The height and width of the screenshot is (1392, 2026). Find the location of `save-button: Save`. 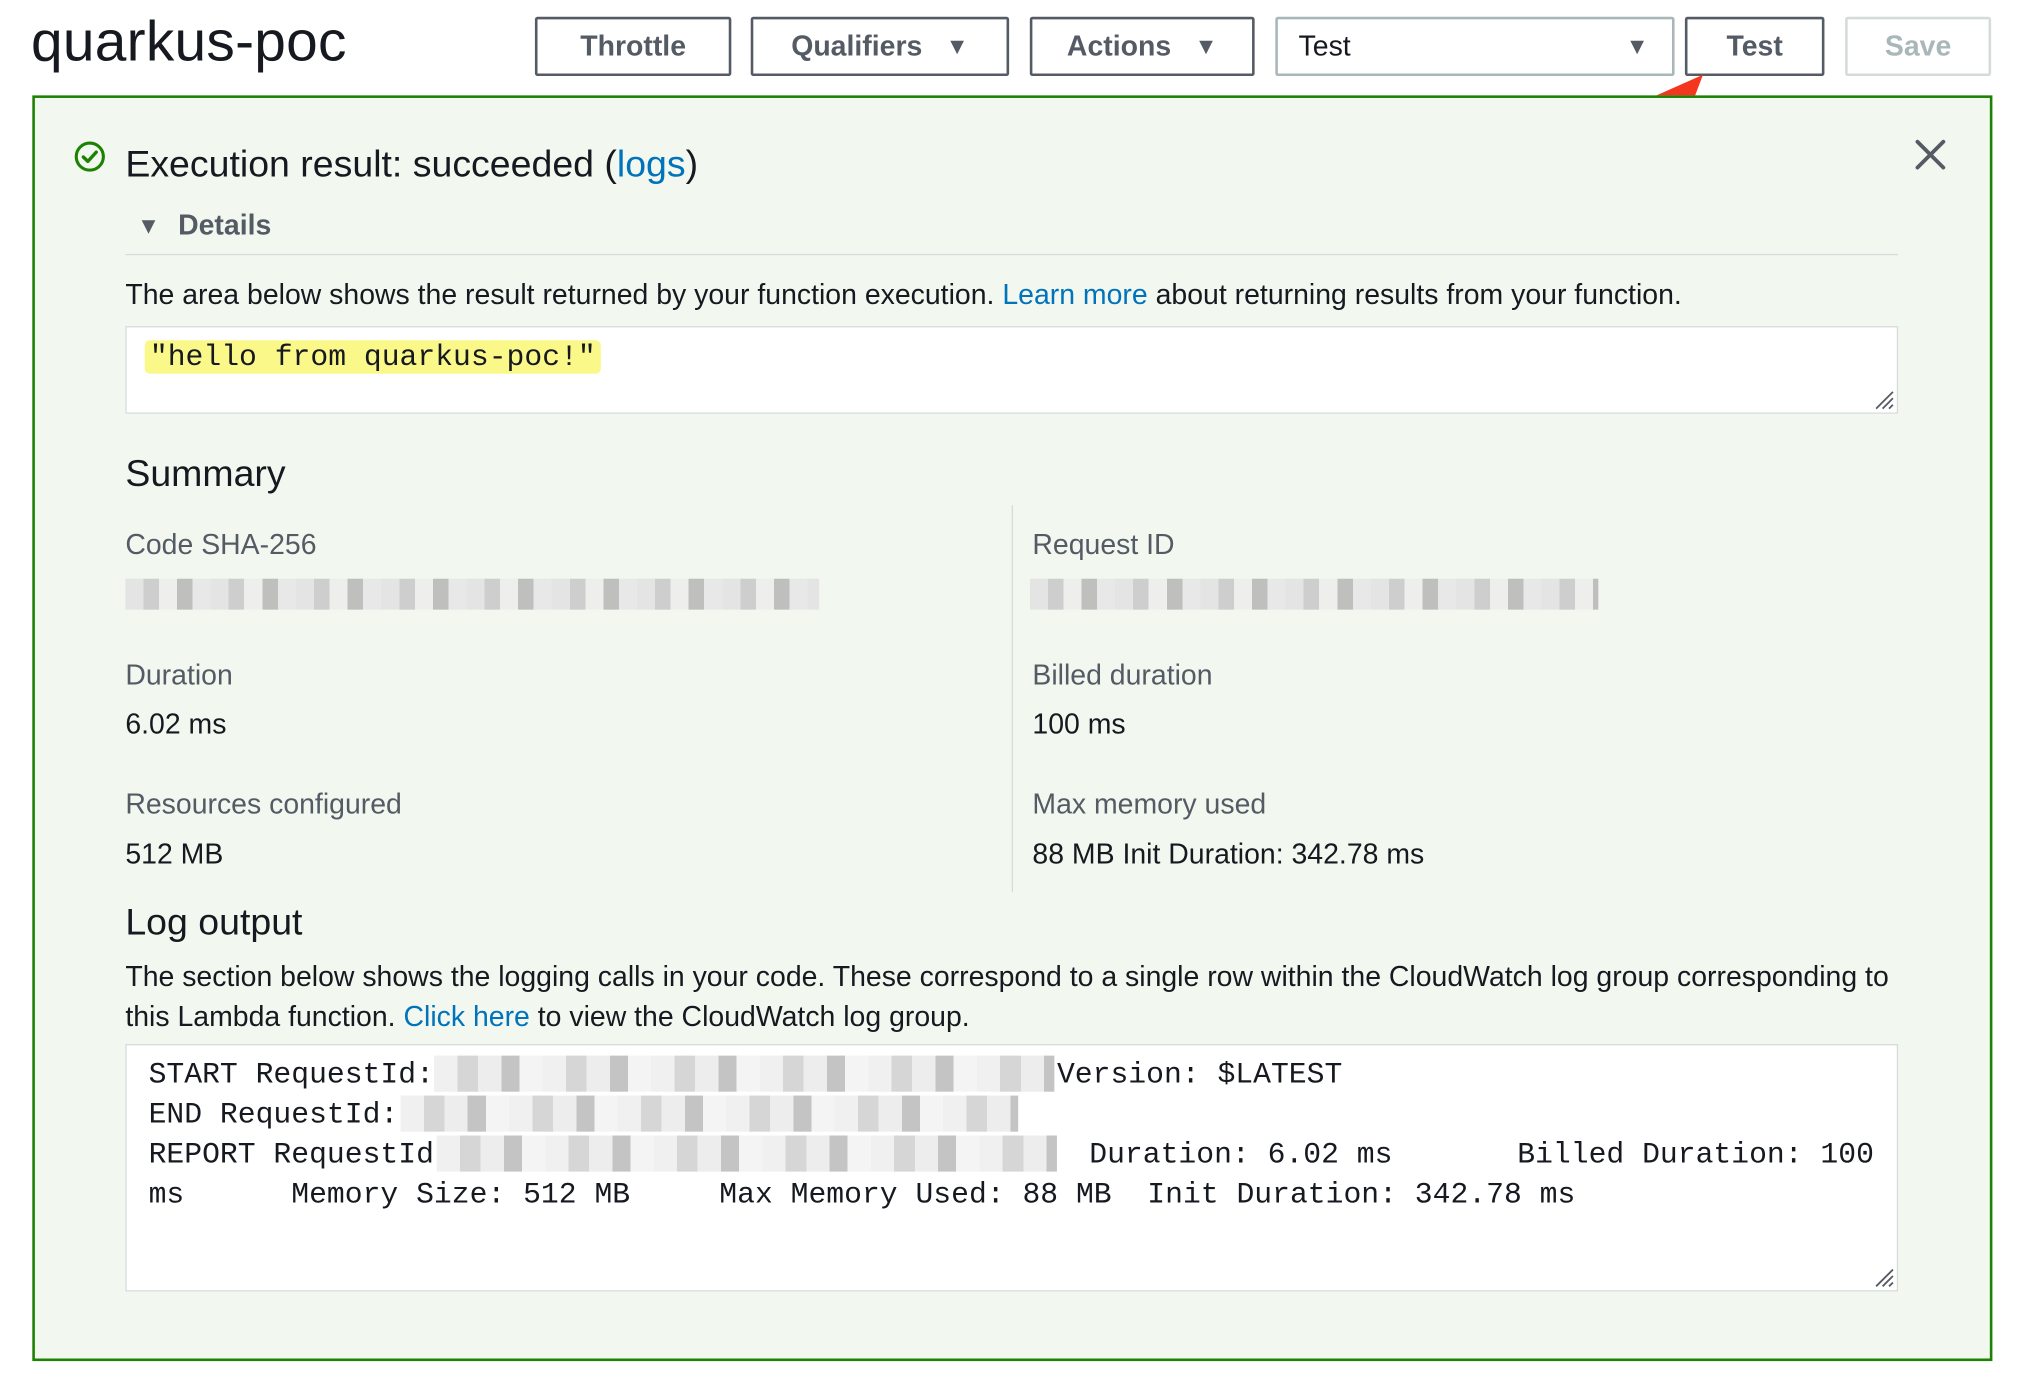

save-button: Save is located at coordinates (1918, 46).